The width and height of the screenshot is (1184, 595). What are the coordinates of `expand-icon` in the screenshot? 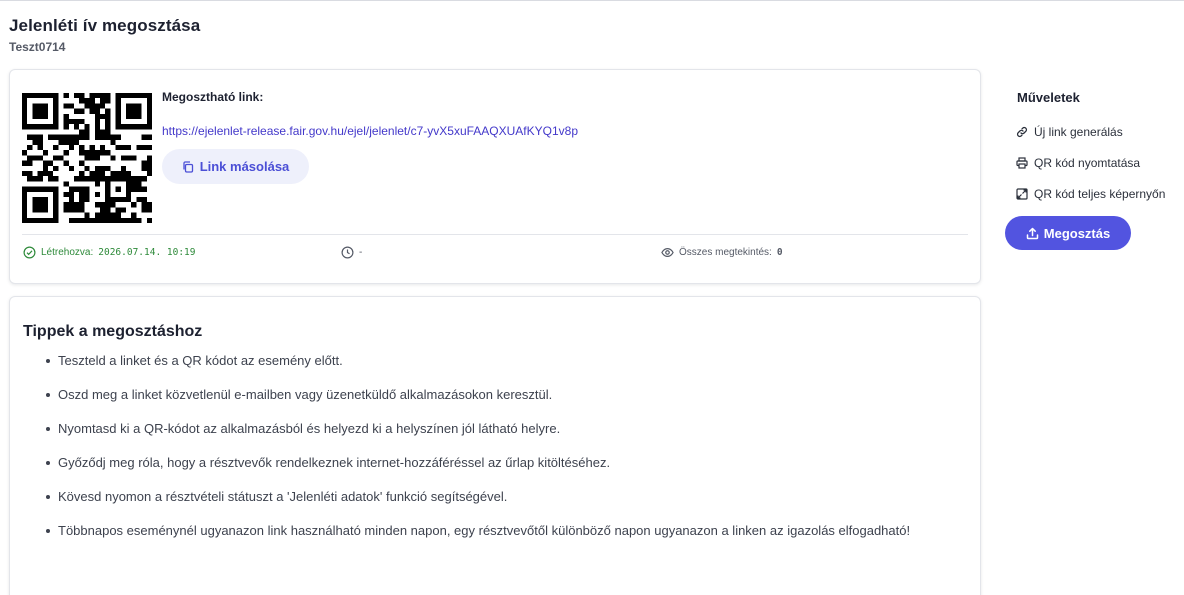 It's located at (1022, 194).